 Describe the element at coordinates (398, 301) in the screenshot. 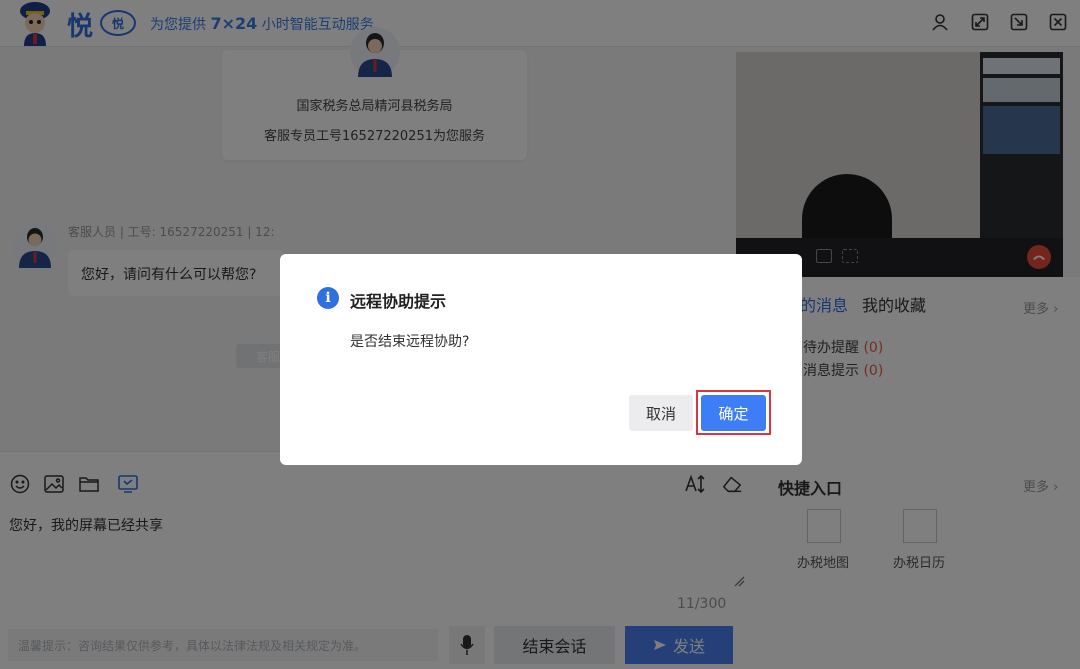

I see `dialog-title: 远程协助提示` at that location.